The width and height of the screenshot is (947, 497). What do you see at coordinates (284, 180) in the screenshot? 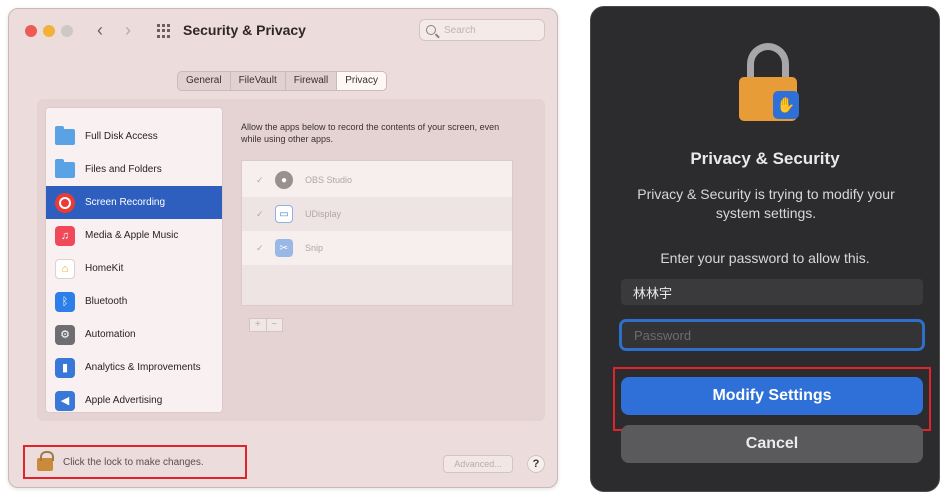
I see `obs-icon: ●` at bounding box center [284, 180].